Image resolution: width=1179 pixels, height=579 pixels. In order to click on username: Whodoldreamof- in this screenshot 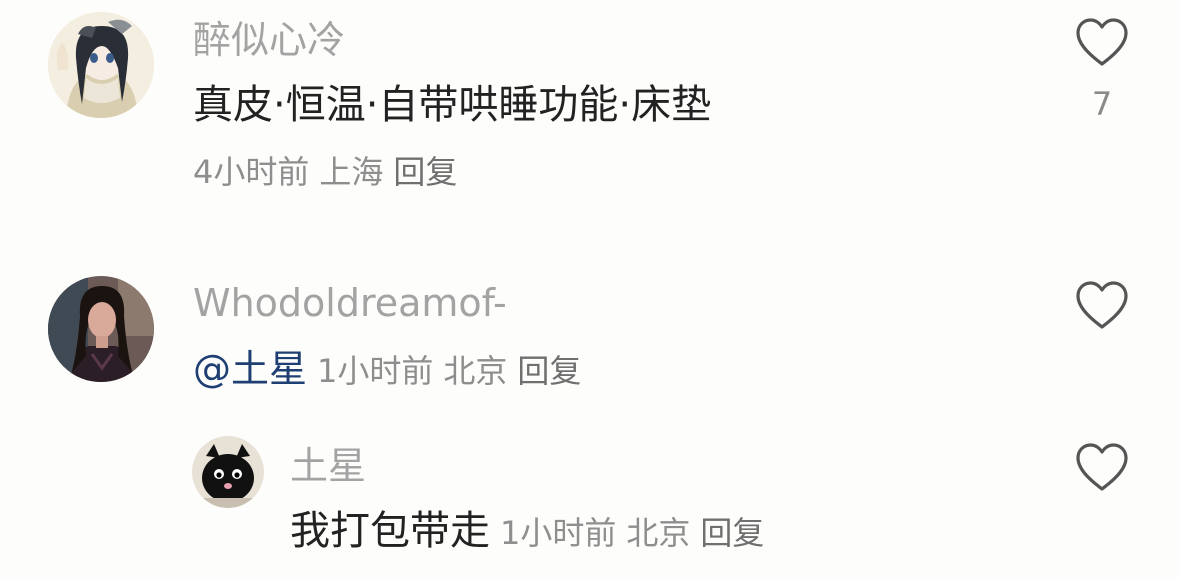, I will do `click(350, 303)`.